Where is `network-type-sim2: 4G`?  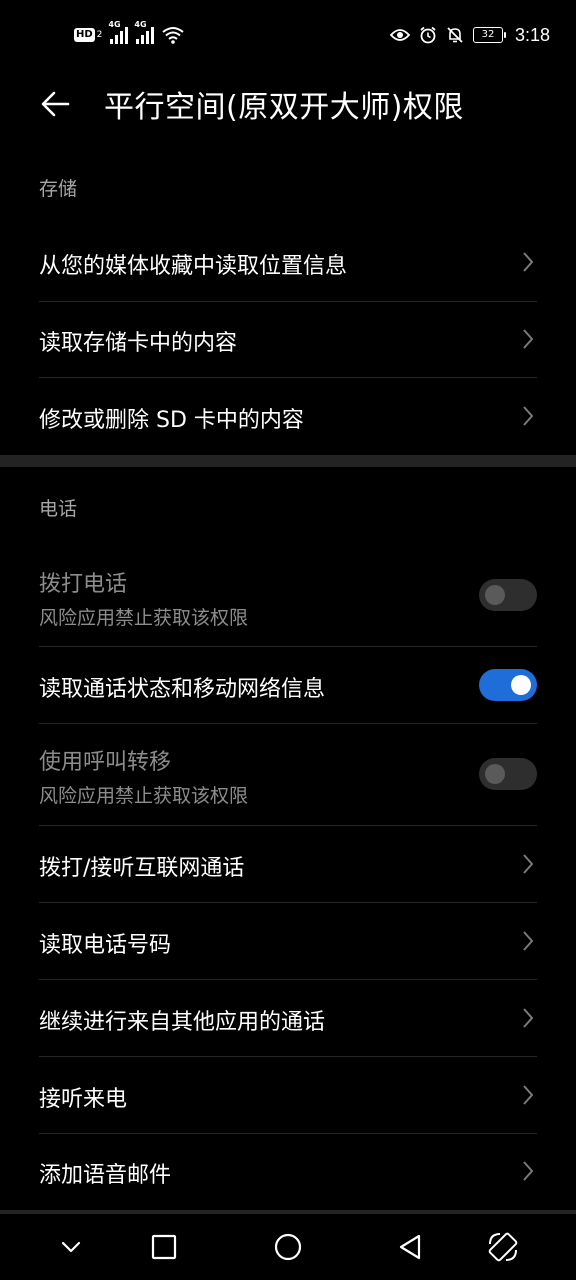
network-type-sim2: 4G is located at coordinates (140, 24).